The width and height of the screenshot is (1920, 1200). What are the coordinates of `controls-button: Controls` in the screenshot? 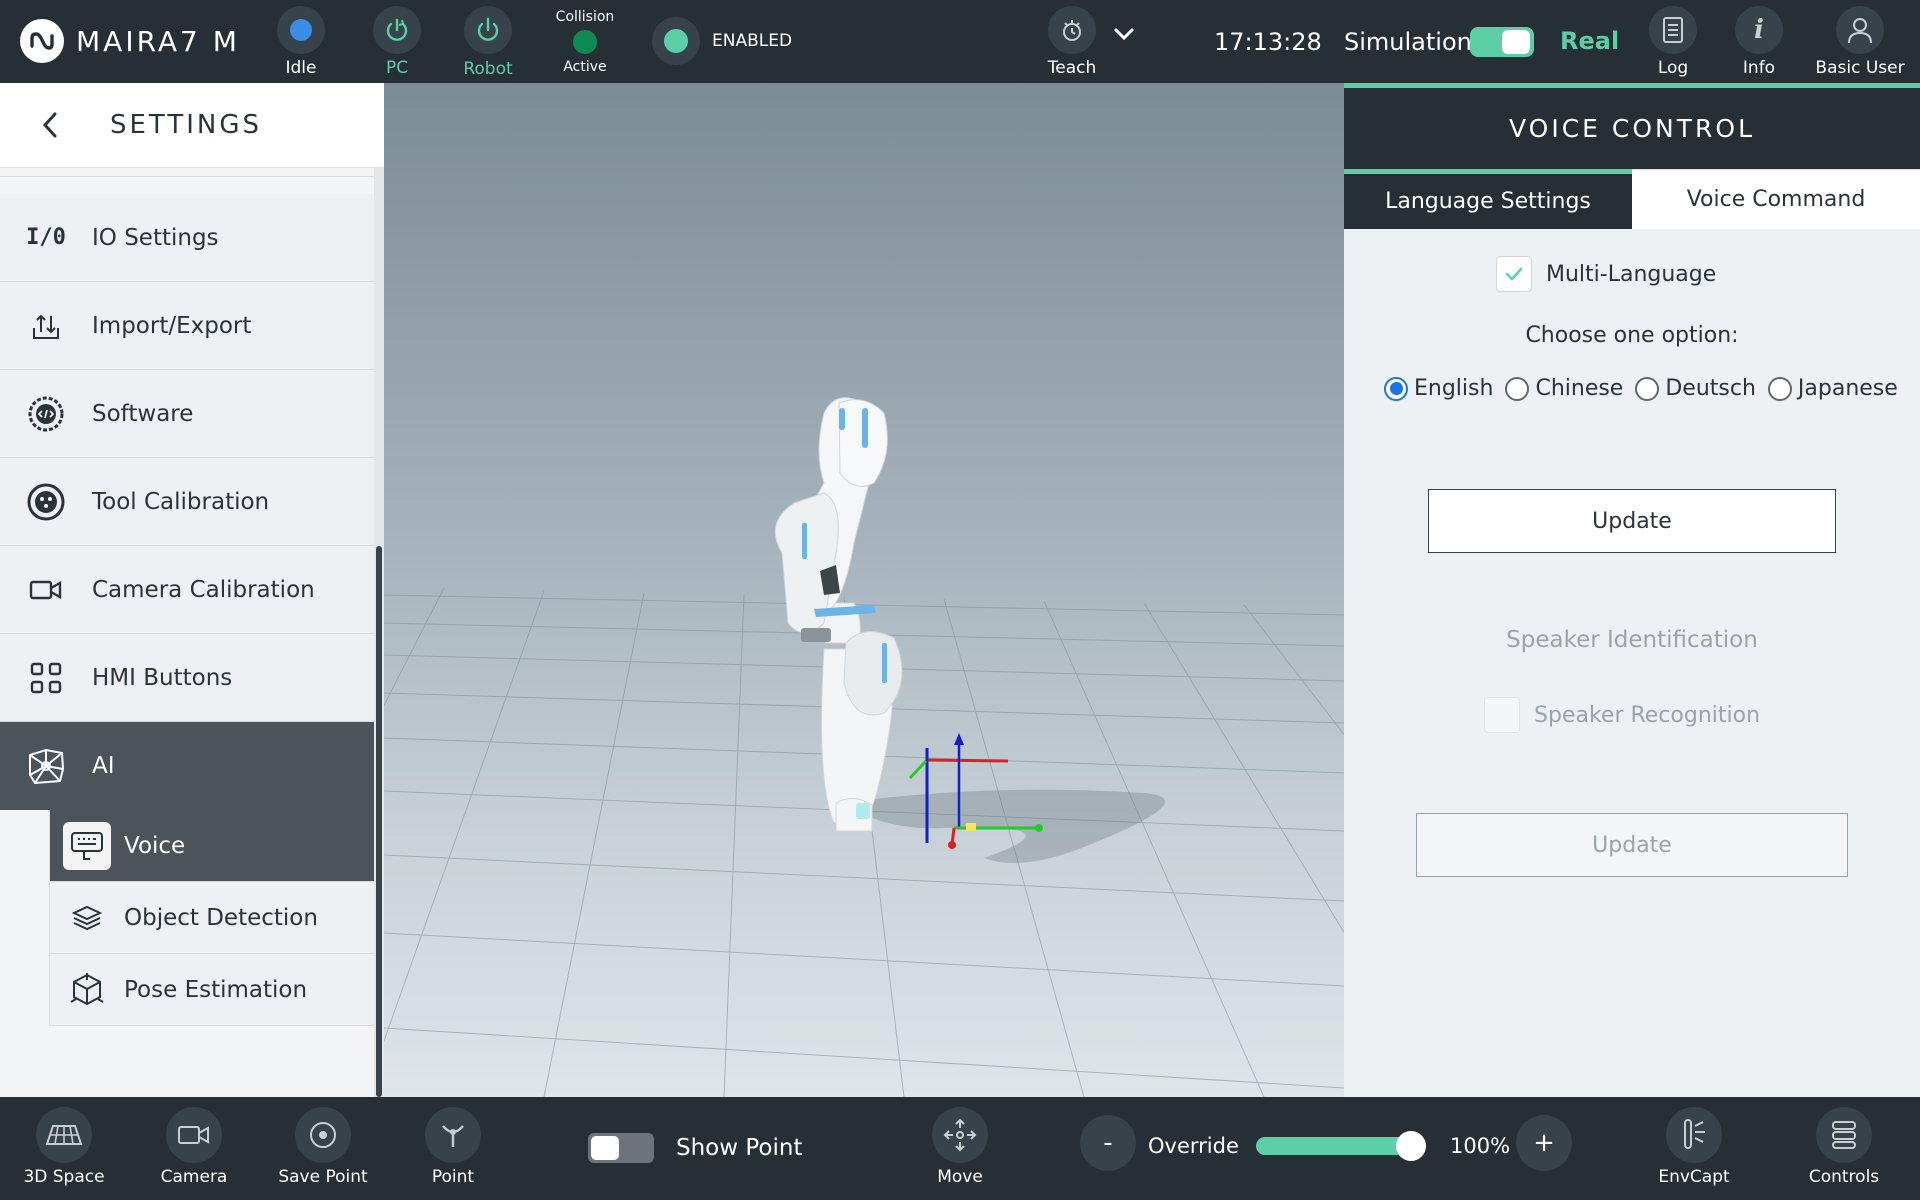 It's located at (1844, 1147).